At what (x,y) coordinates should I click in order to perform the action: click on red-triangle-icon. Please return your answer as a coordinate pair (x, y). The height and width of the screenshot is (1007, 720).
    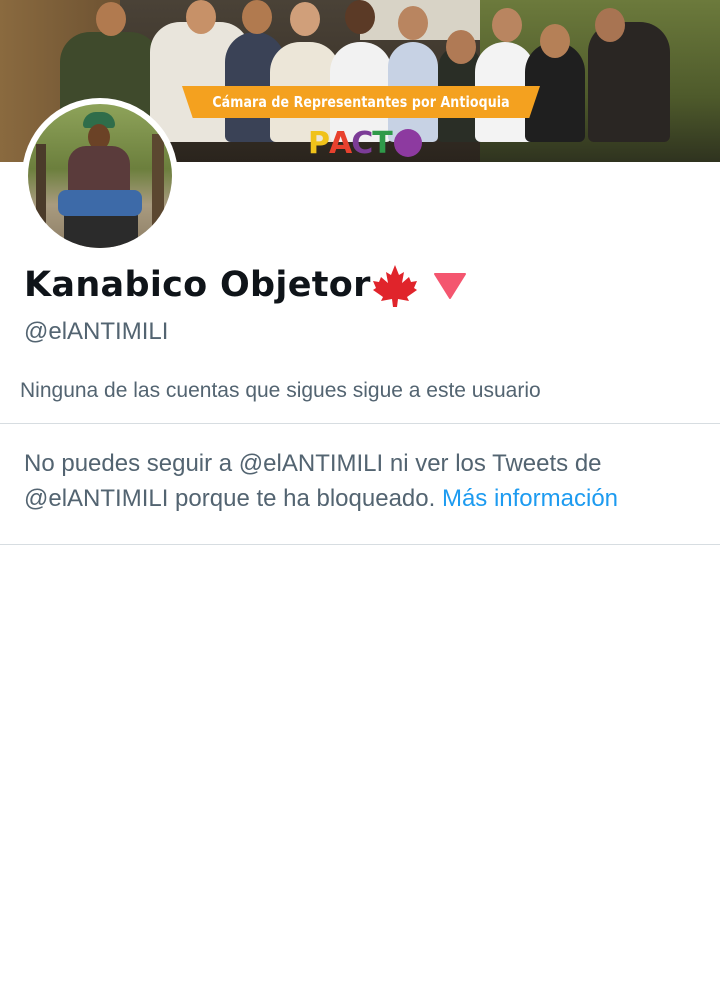
    Looking at the image, I should click on (450, 285).